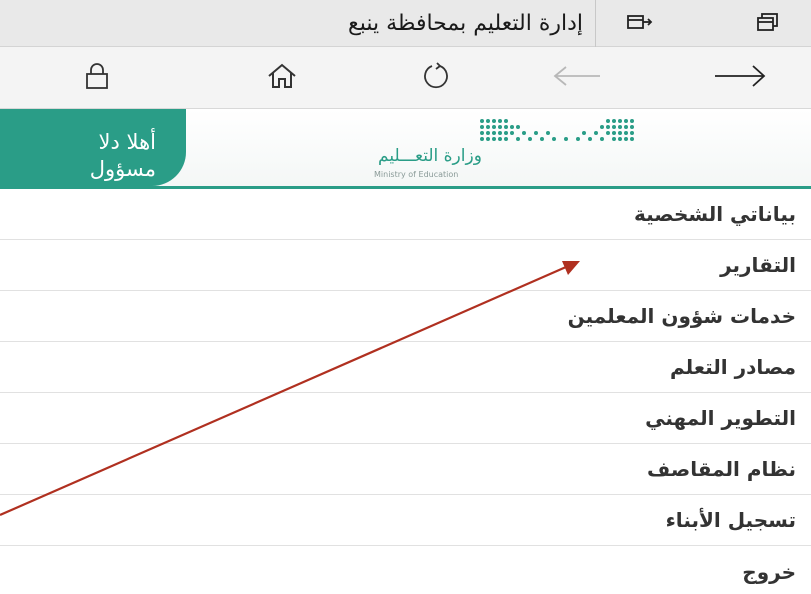 The height and width of the screenshot is (594, 811). I want to click on set-aside-tabs-icon, so click(640, 24).